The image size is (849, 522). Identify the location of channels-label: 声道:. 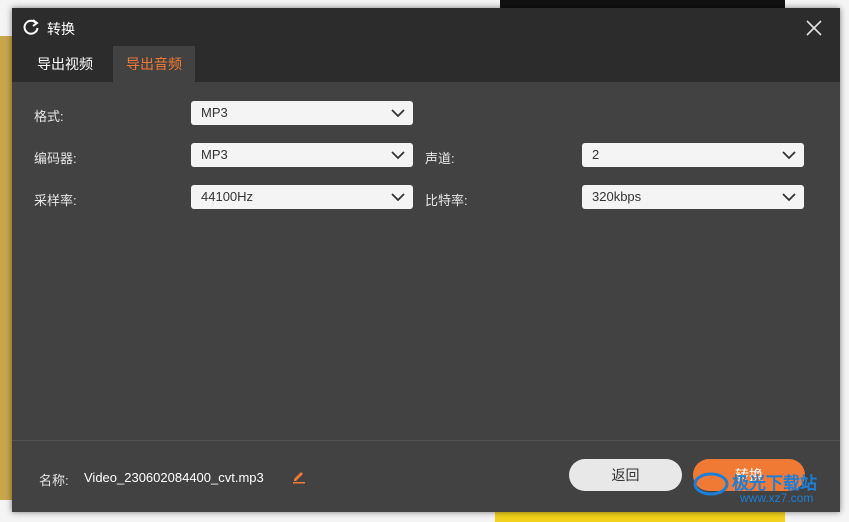
(440, 158).